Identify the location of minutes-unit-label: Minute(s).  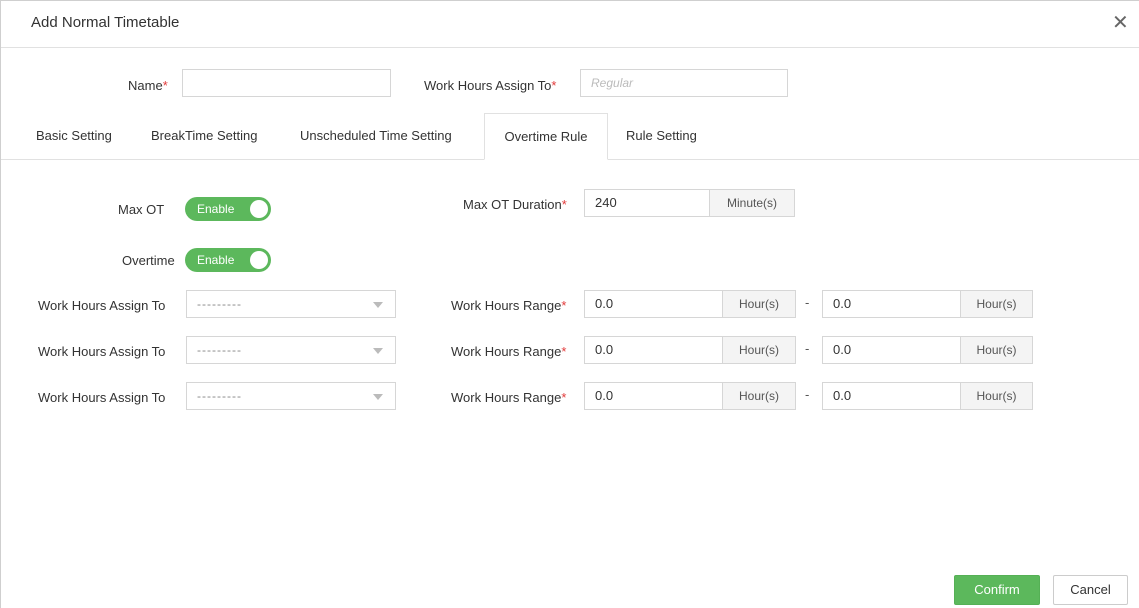
(752, 203).